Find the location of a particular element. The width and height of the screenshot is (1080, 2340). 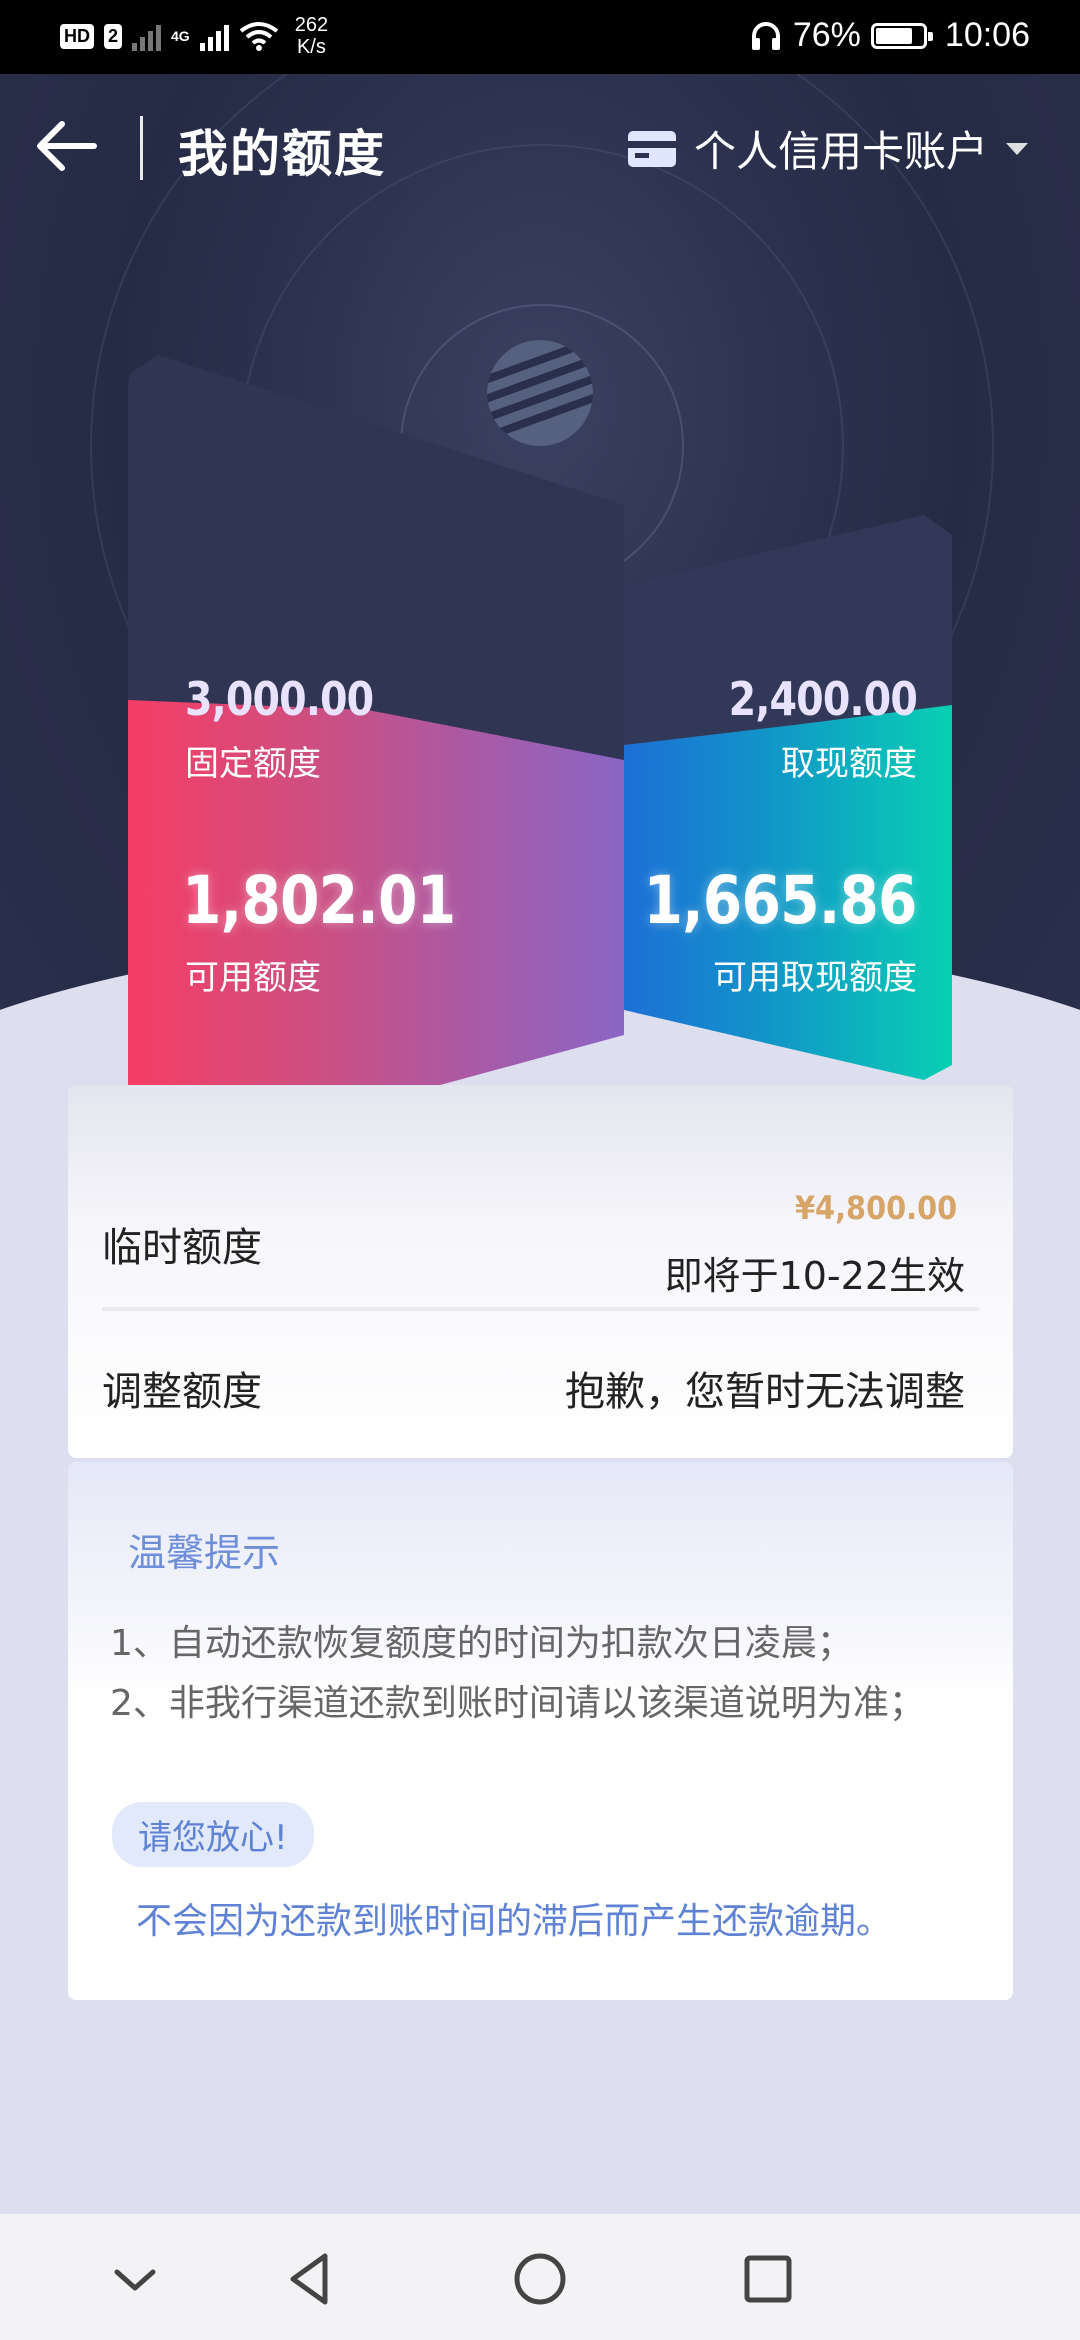

status-right: 76% 10:06 is located at coordinates (889, 35).